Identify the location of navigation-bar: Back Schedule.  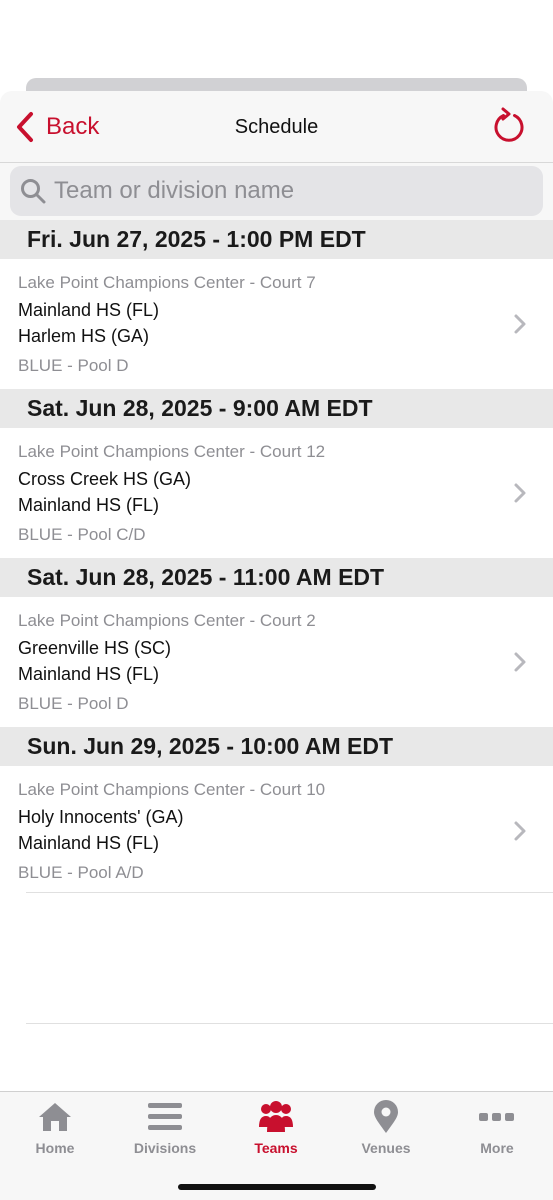
(276, 127).